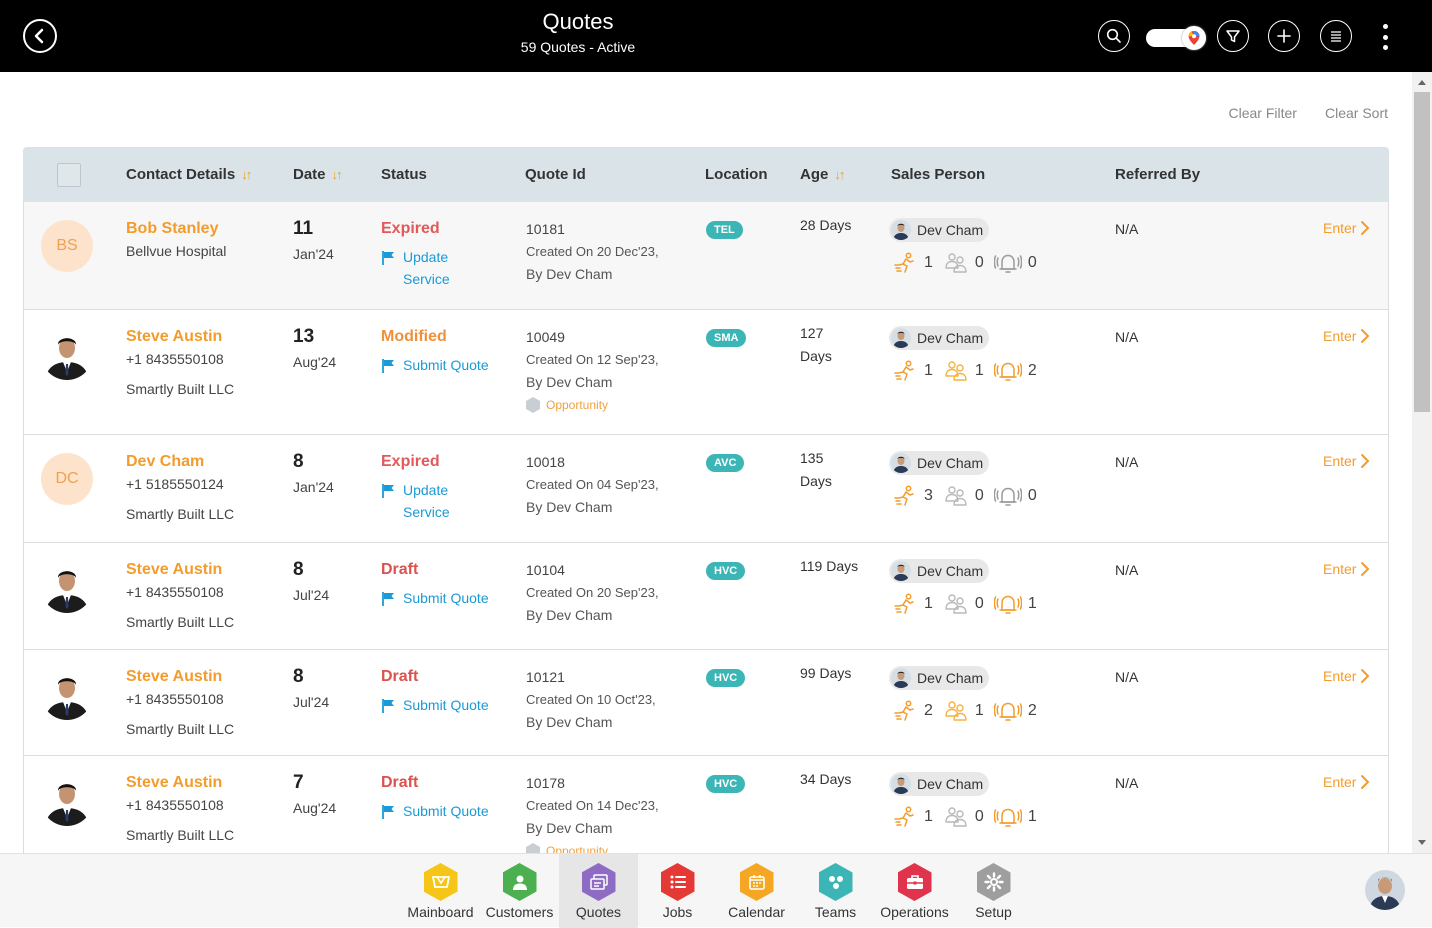 This screenshot has height=928, width=1432. Describe the element at coordinates (835, 891) in the screenshot. I see `nav-item-teams: Teams` at that location.